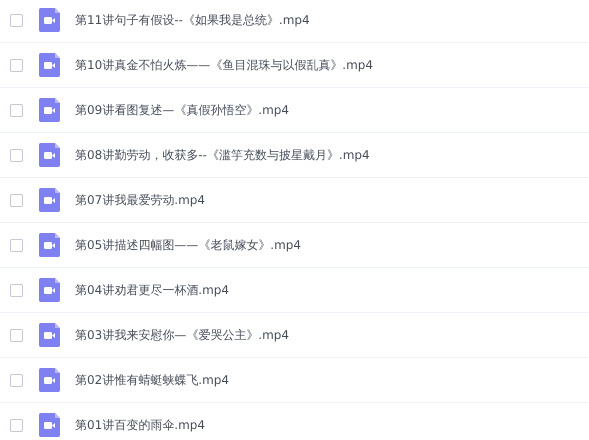 The image size is (589, 440). Describe the element at coordinates (222, 155) in the screenshot. I see `file-name: 第08讲勤劳动，收获多--《滥竽充数与披星戴月》.mp4` at that location.